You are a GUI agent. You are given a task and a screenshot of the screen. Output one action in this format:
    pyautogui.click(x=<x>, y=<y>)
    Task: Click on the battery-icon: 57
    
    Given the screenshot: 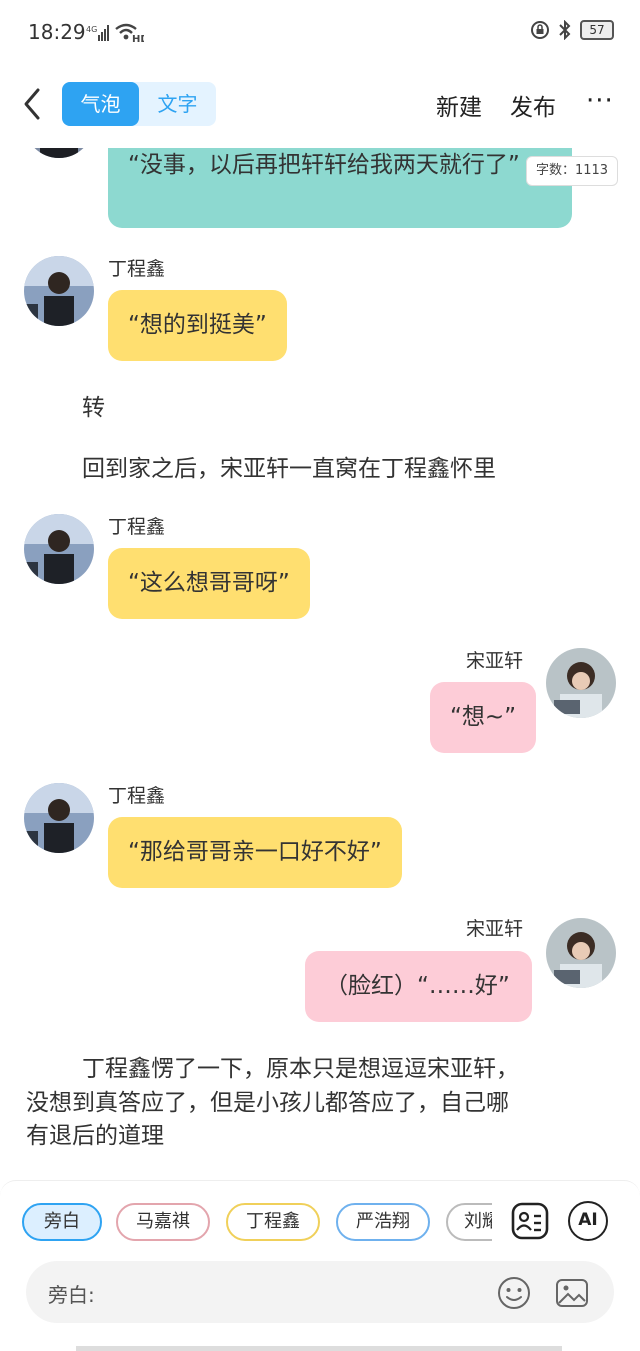 What is the action you would take?
    pyautogui.click(x=597, y=30)
    